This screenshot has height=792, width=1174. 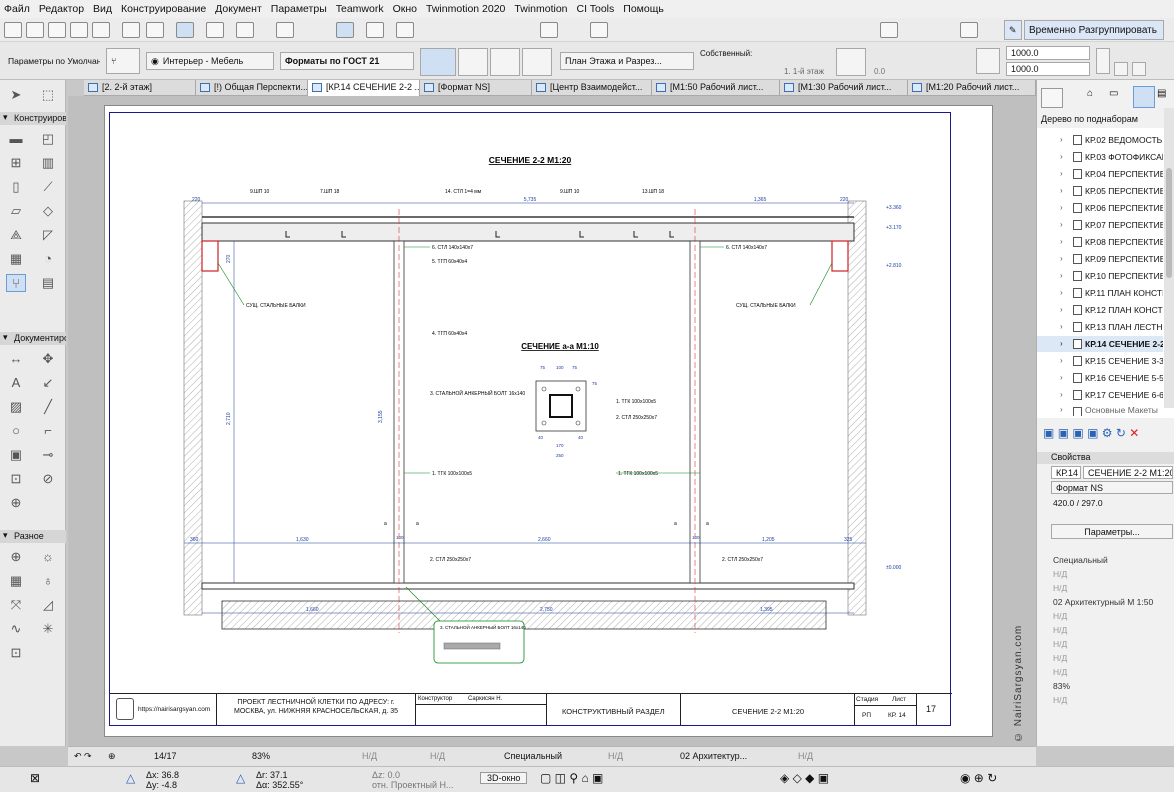 I want to click on tree-item-kr04: › КР.04 ПЕРСПЕКТИВН, so click(x=1100, y=174).